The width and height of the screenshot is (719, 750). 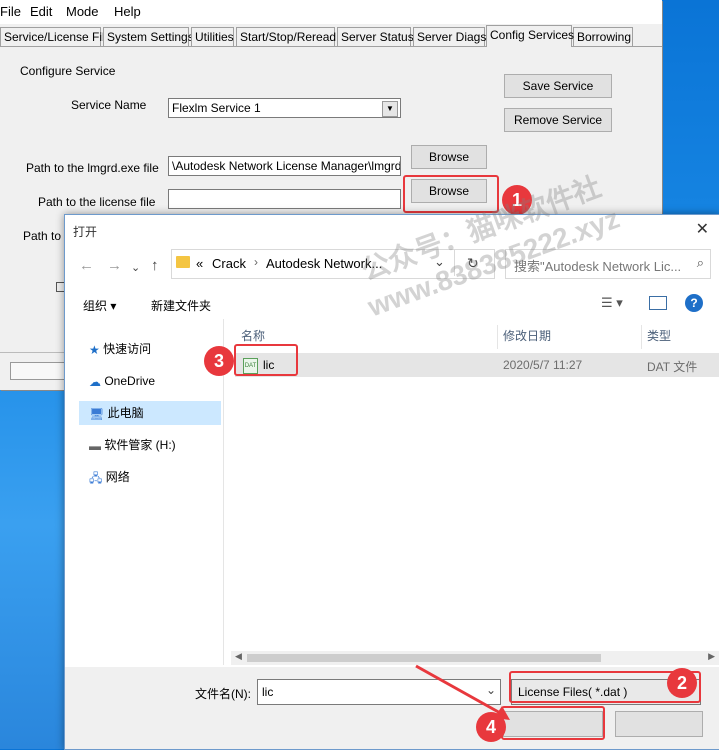 I want to click on service-name-combo: Flexlm Service 1 ▼, so click(x=284, y=108).